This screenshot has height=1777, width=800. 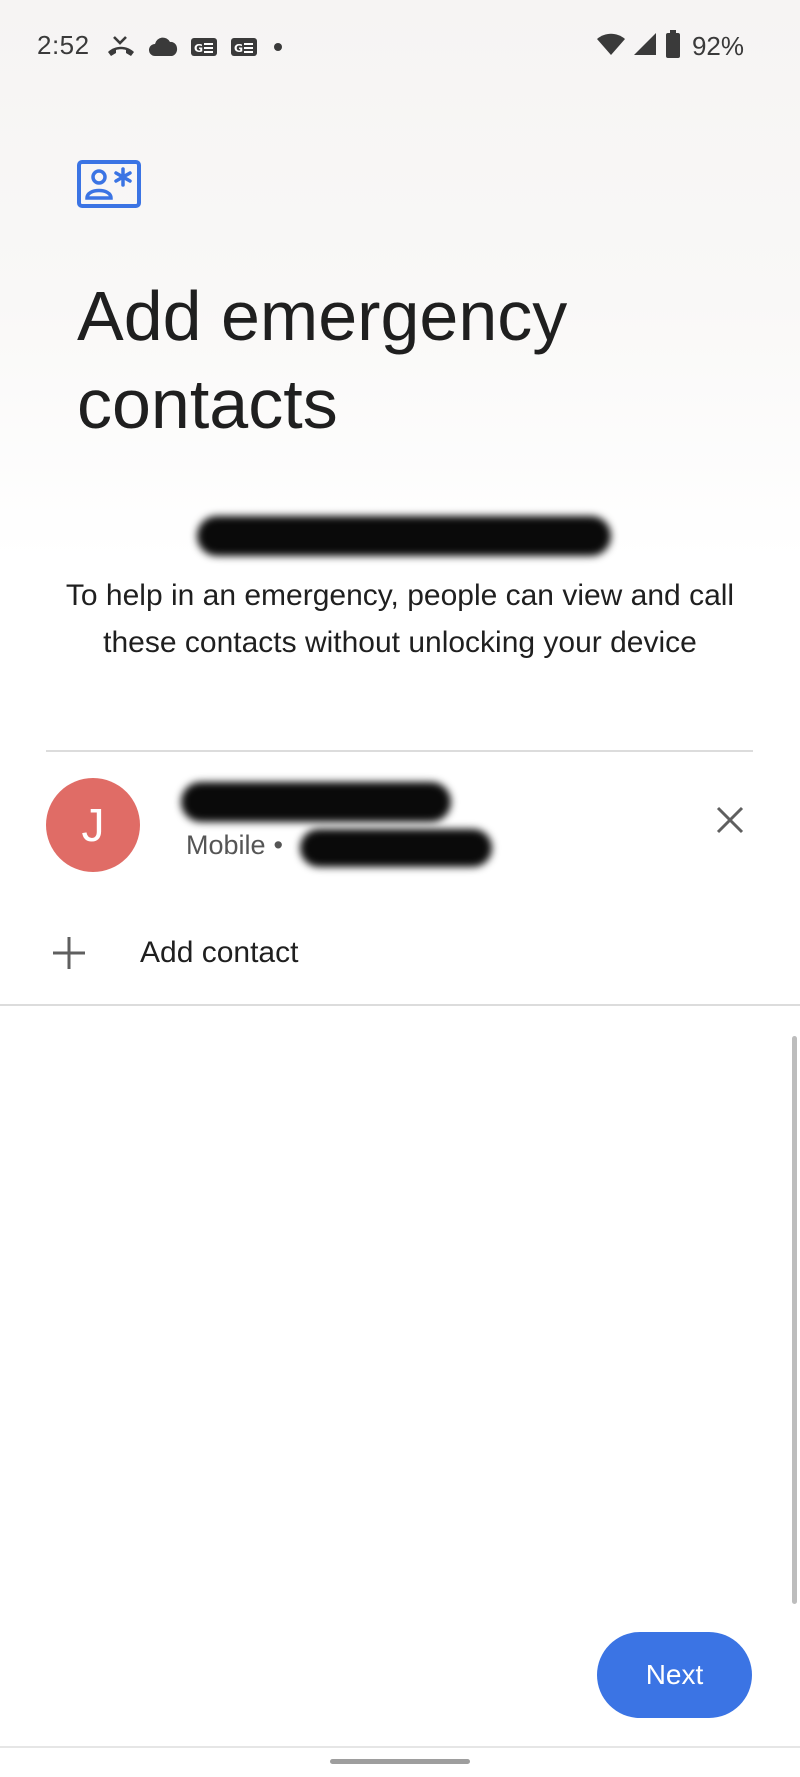 I want to click on cloud-icon, so click(x=163, y=47).